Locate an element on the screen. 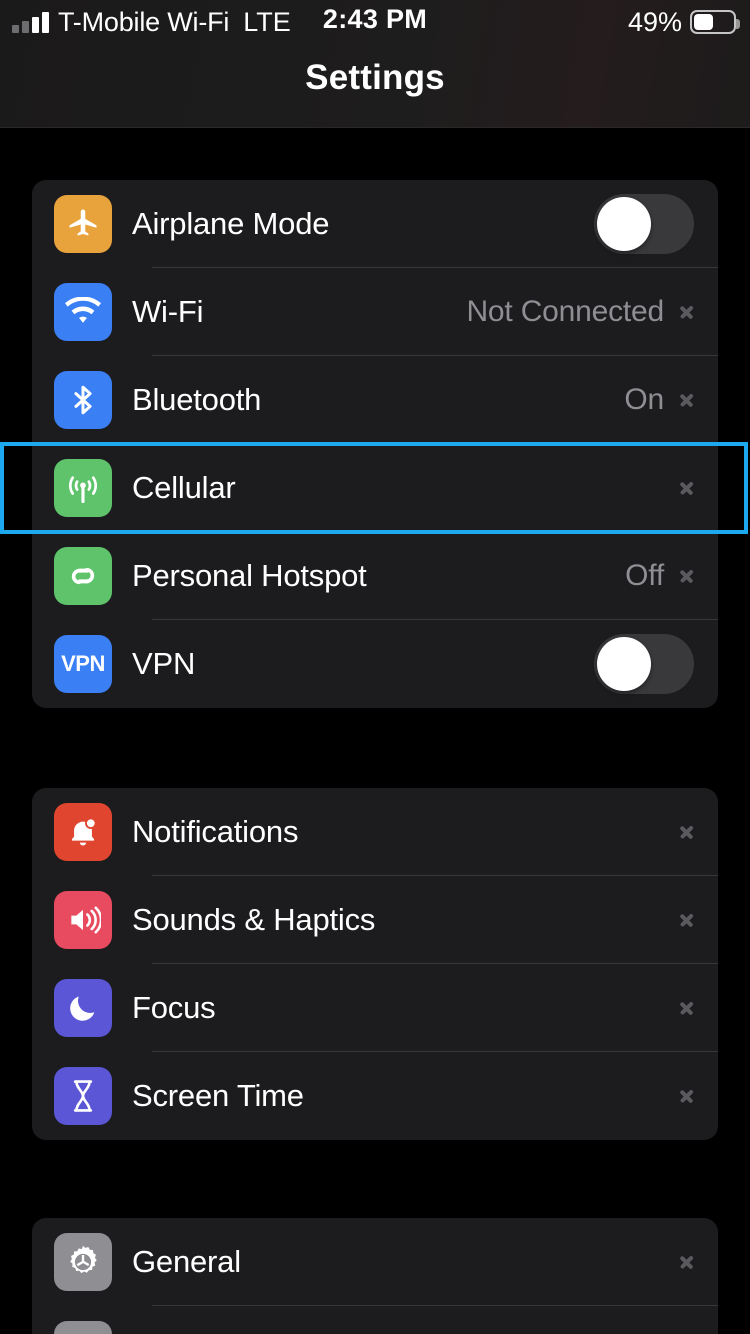 The height and width of the screenshot is (1334, 750). settings-row-bluetooth: Bluetooth On is located at coordinates (375, 400).